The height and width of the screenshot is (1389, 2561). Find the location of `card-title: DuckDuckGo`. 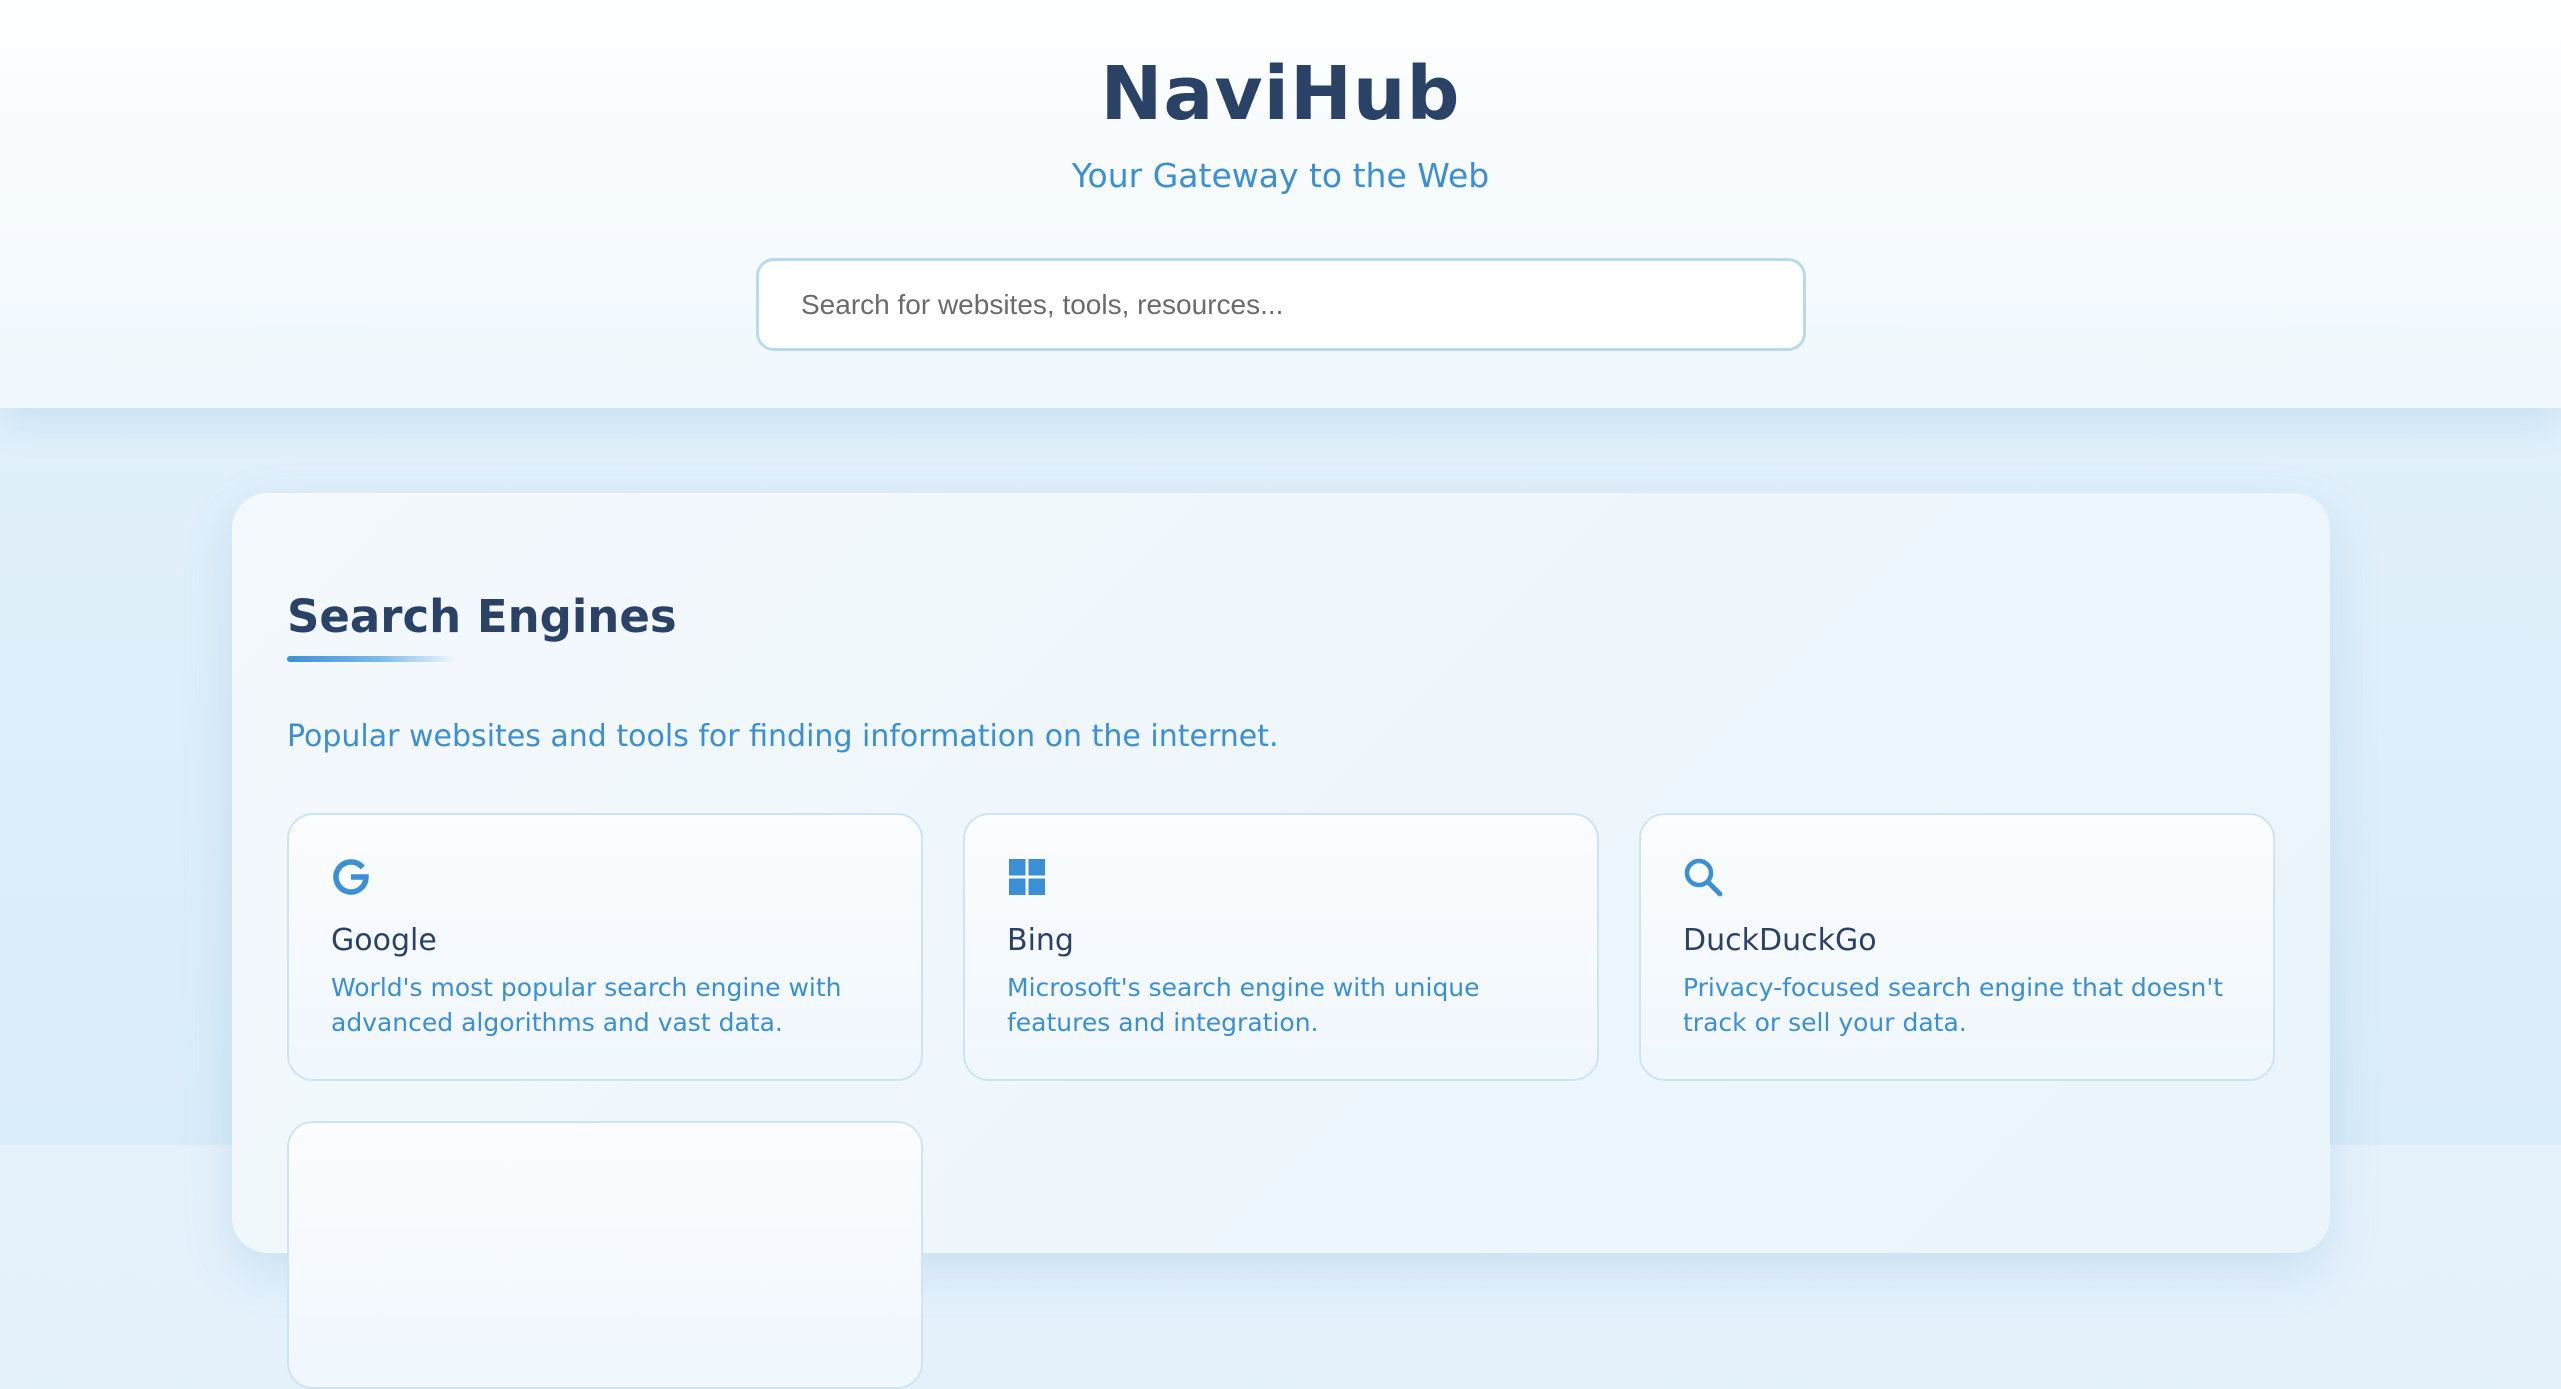

card-title: DuckDuckGo is located at coordinates (1780, 940).